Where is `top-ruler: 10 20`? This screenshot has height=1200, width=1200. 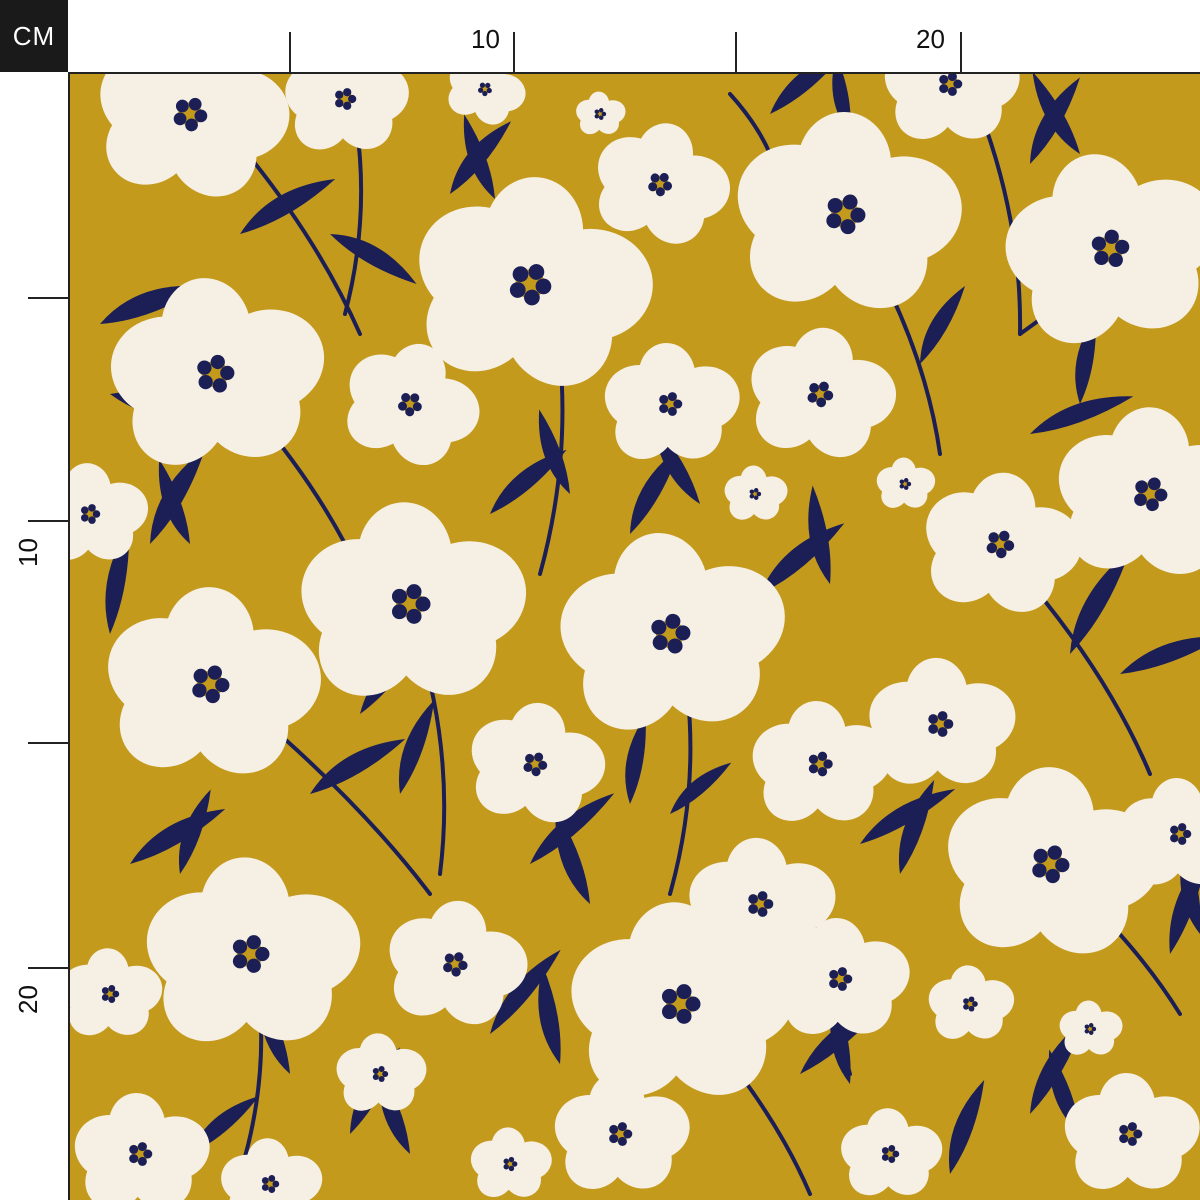
top-ruler: 10 20 is located at coordinates (634, 37).